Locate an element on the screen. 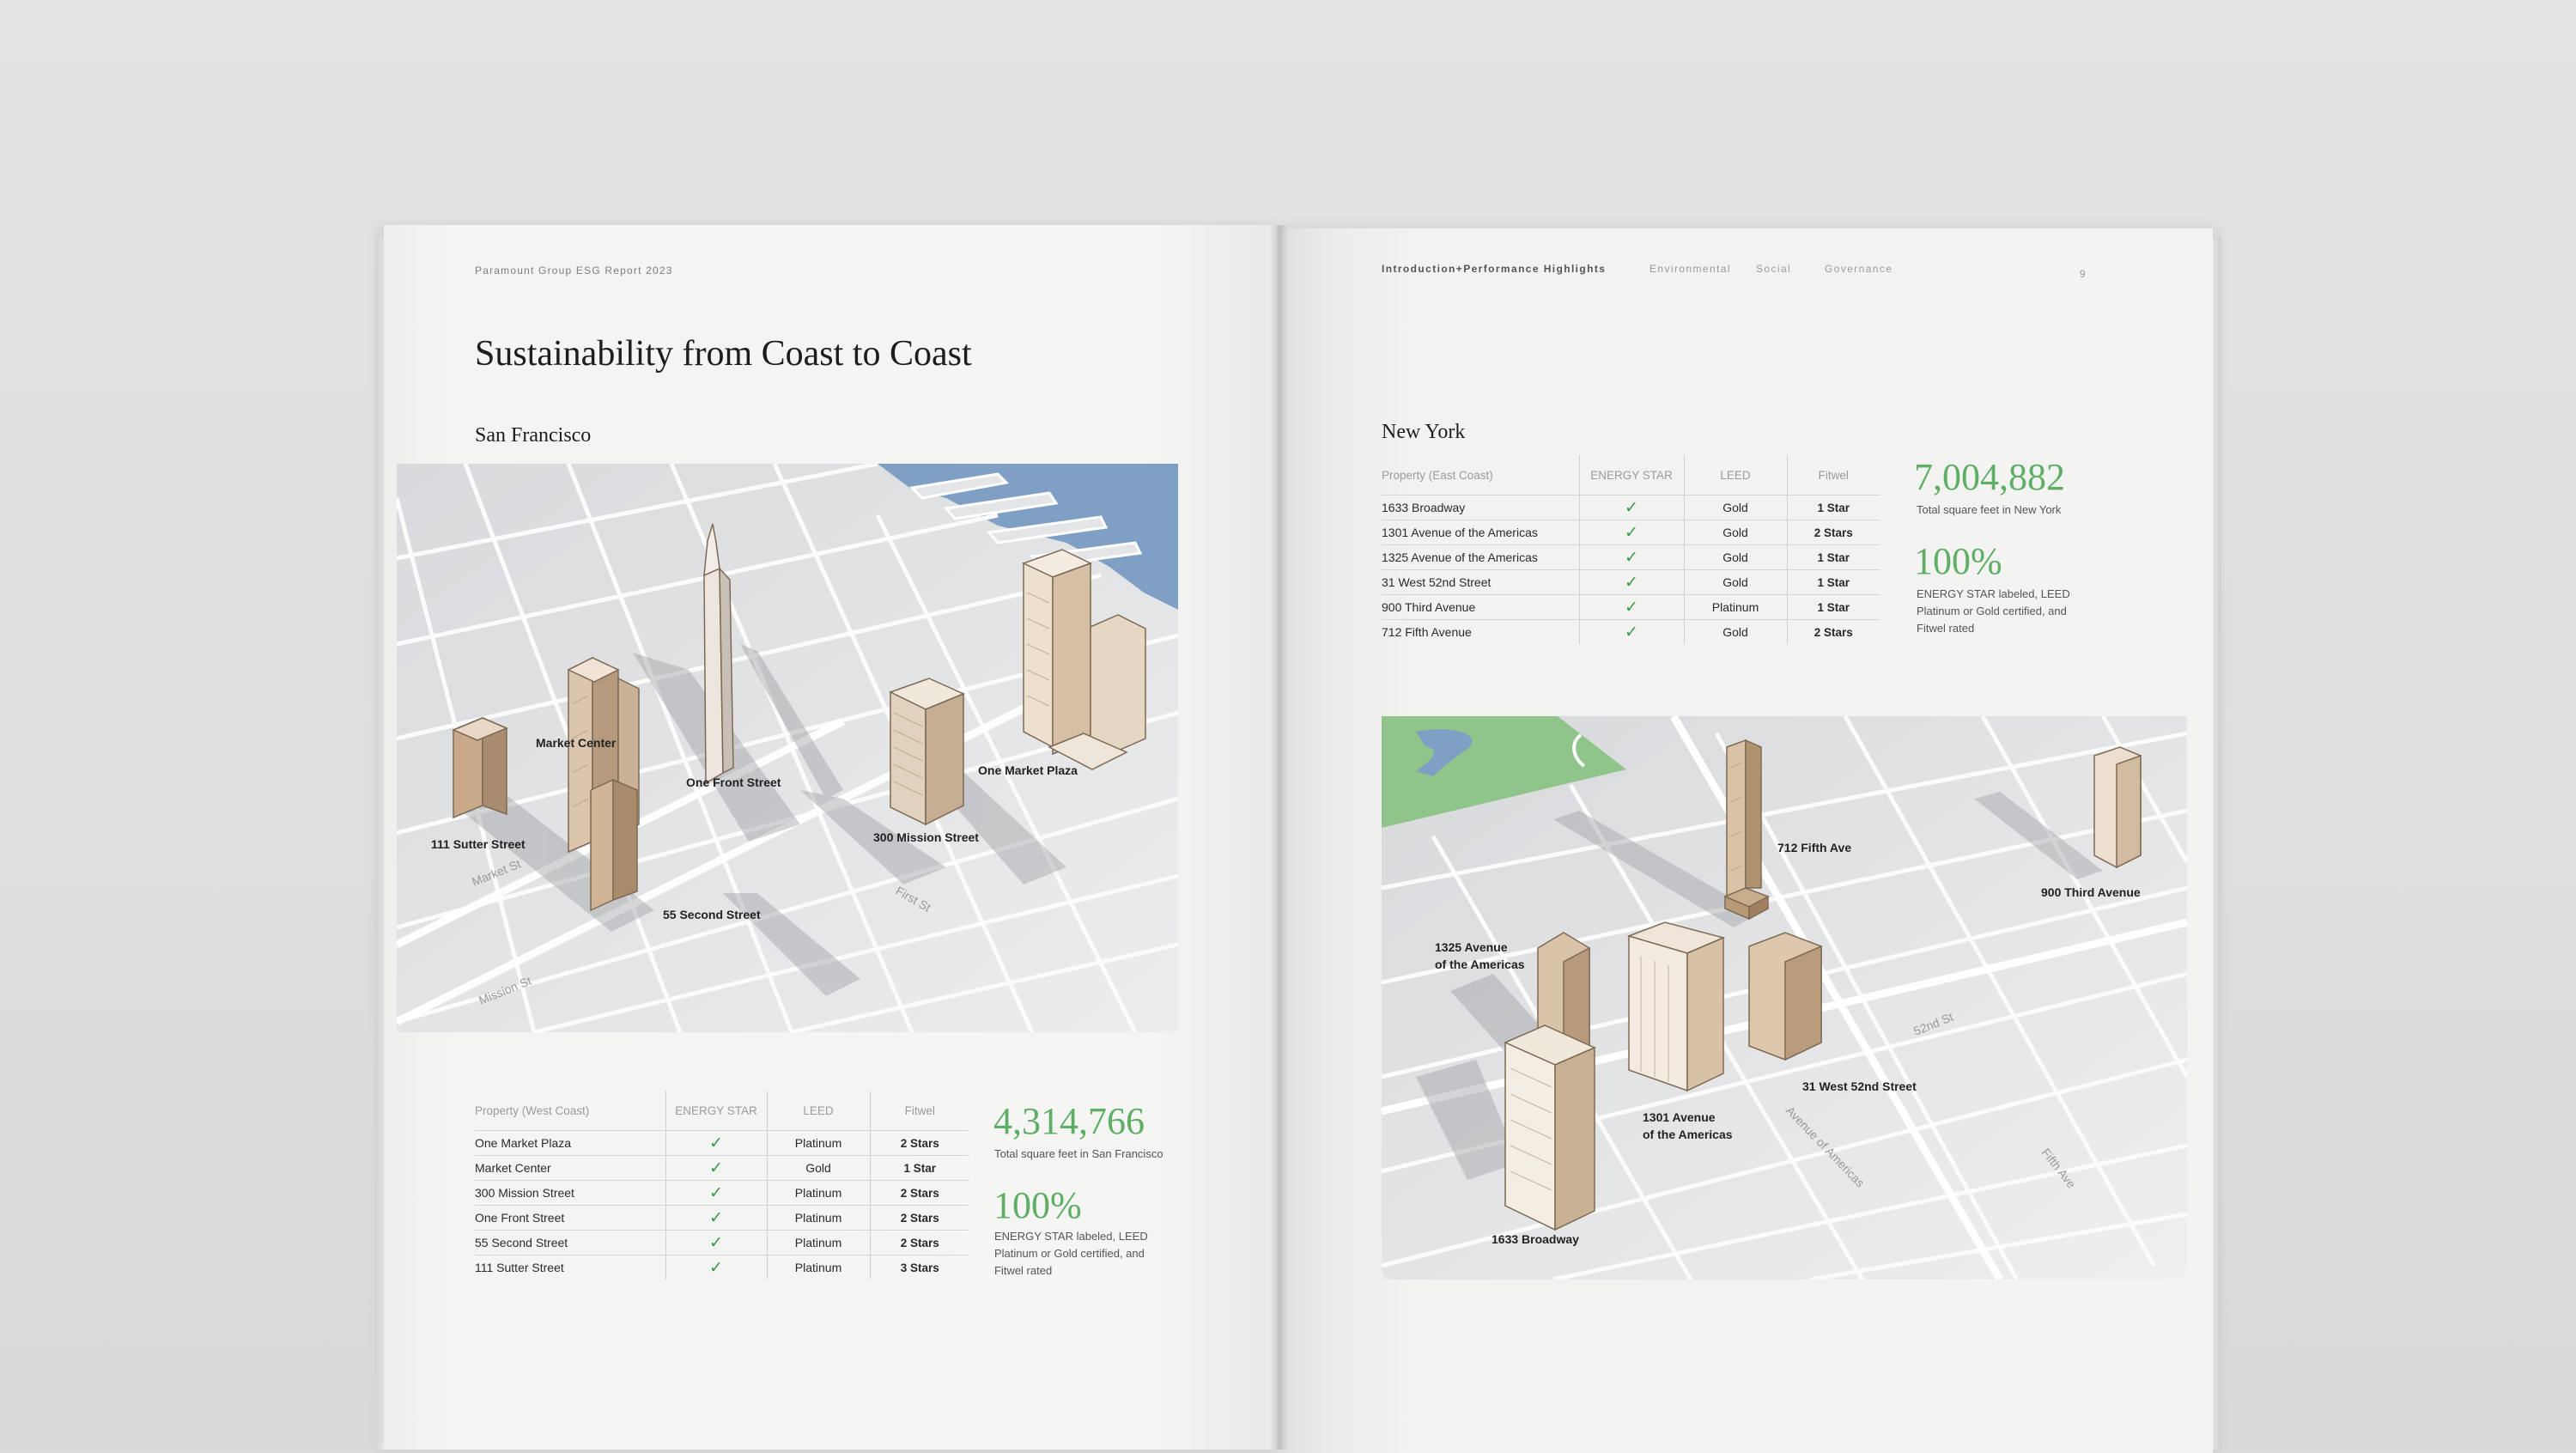 The width and height of the screenshot is (2576, 1453). table-row: 900 Third Avenue ✓ Platinum 1 Star is located at coordinates (1631, 607).